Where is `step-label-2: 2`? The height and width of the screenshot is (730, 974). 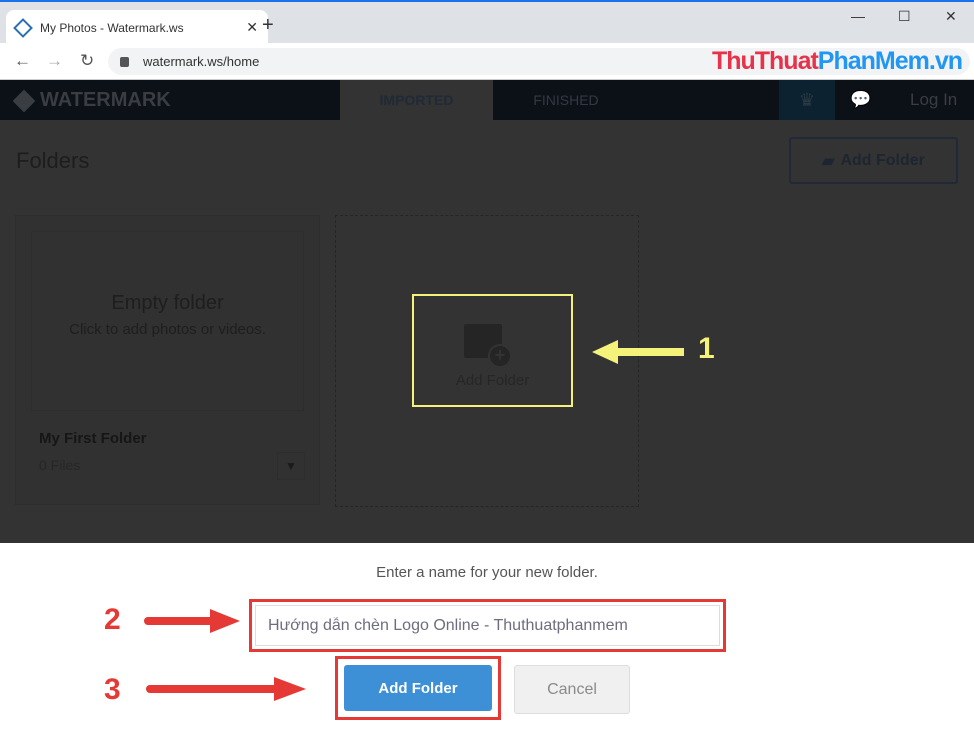
step-label-2: 2 is located at coordinates (112, 619).